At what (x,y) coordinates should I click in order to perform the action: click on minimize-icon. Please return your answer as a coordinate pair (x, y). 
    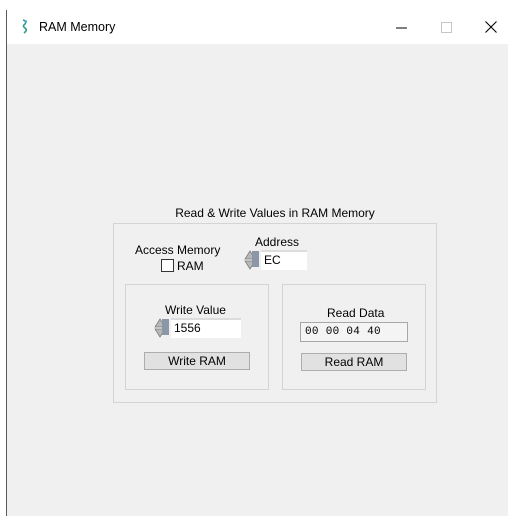
    Looking at the image, I should click on (401, 27).